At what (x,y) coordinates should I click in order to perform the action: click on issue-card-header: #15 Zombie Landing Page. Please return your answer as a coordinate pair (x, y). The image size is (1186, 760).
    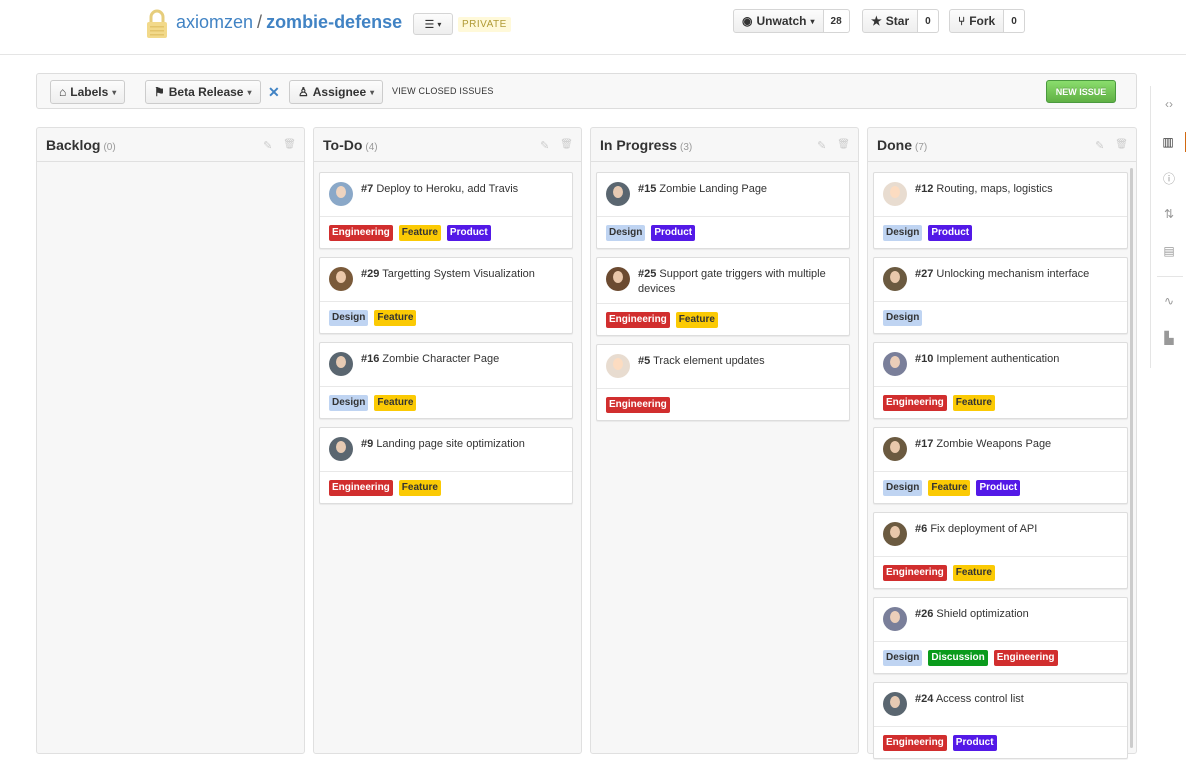
    Looking at the image, I should click on (723, 195).